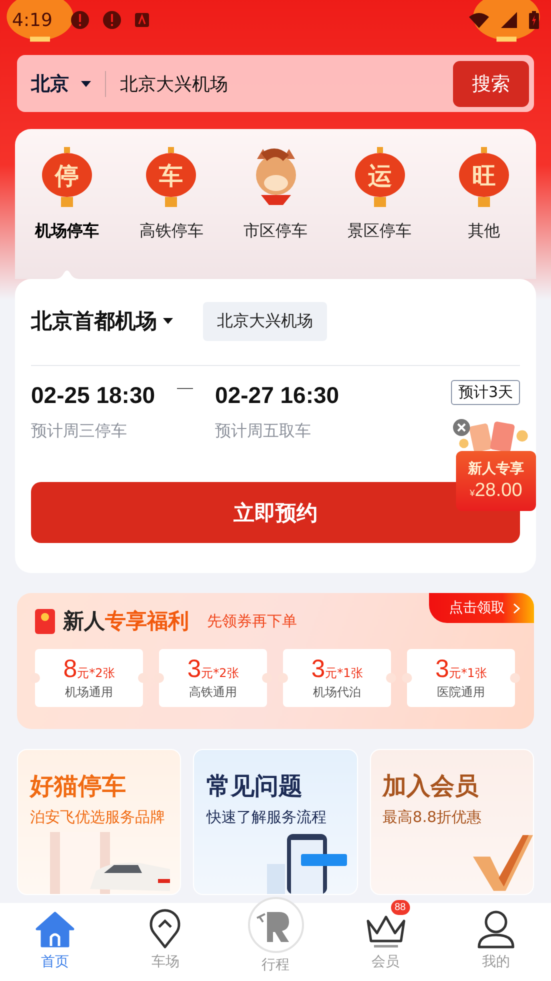 The height and width of the screenshot is (981, 551). I want to click on search-button: 搜索, so click(491, 83).